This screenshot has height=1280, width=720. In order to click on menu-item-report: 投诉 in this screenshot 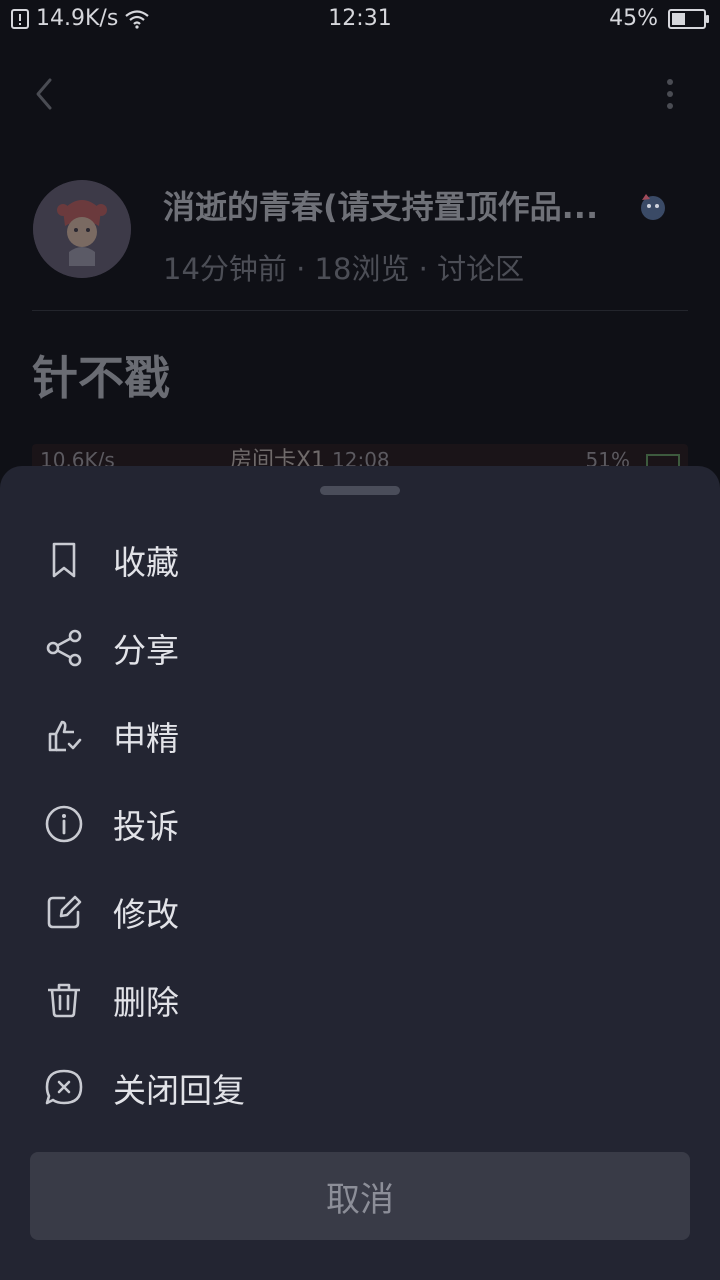, I will do `click(360, 824)`.